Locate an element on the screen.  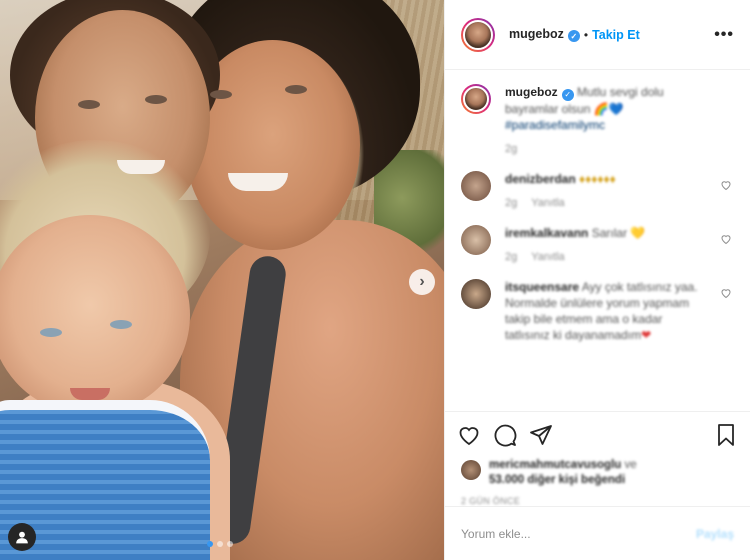
likes-count: 53.000 diğer kişi beğendi is located at coordinates (557, 480).